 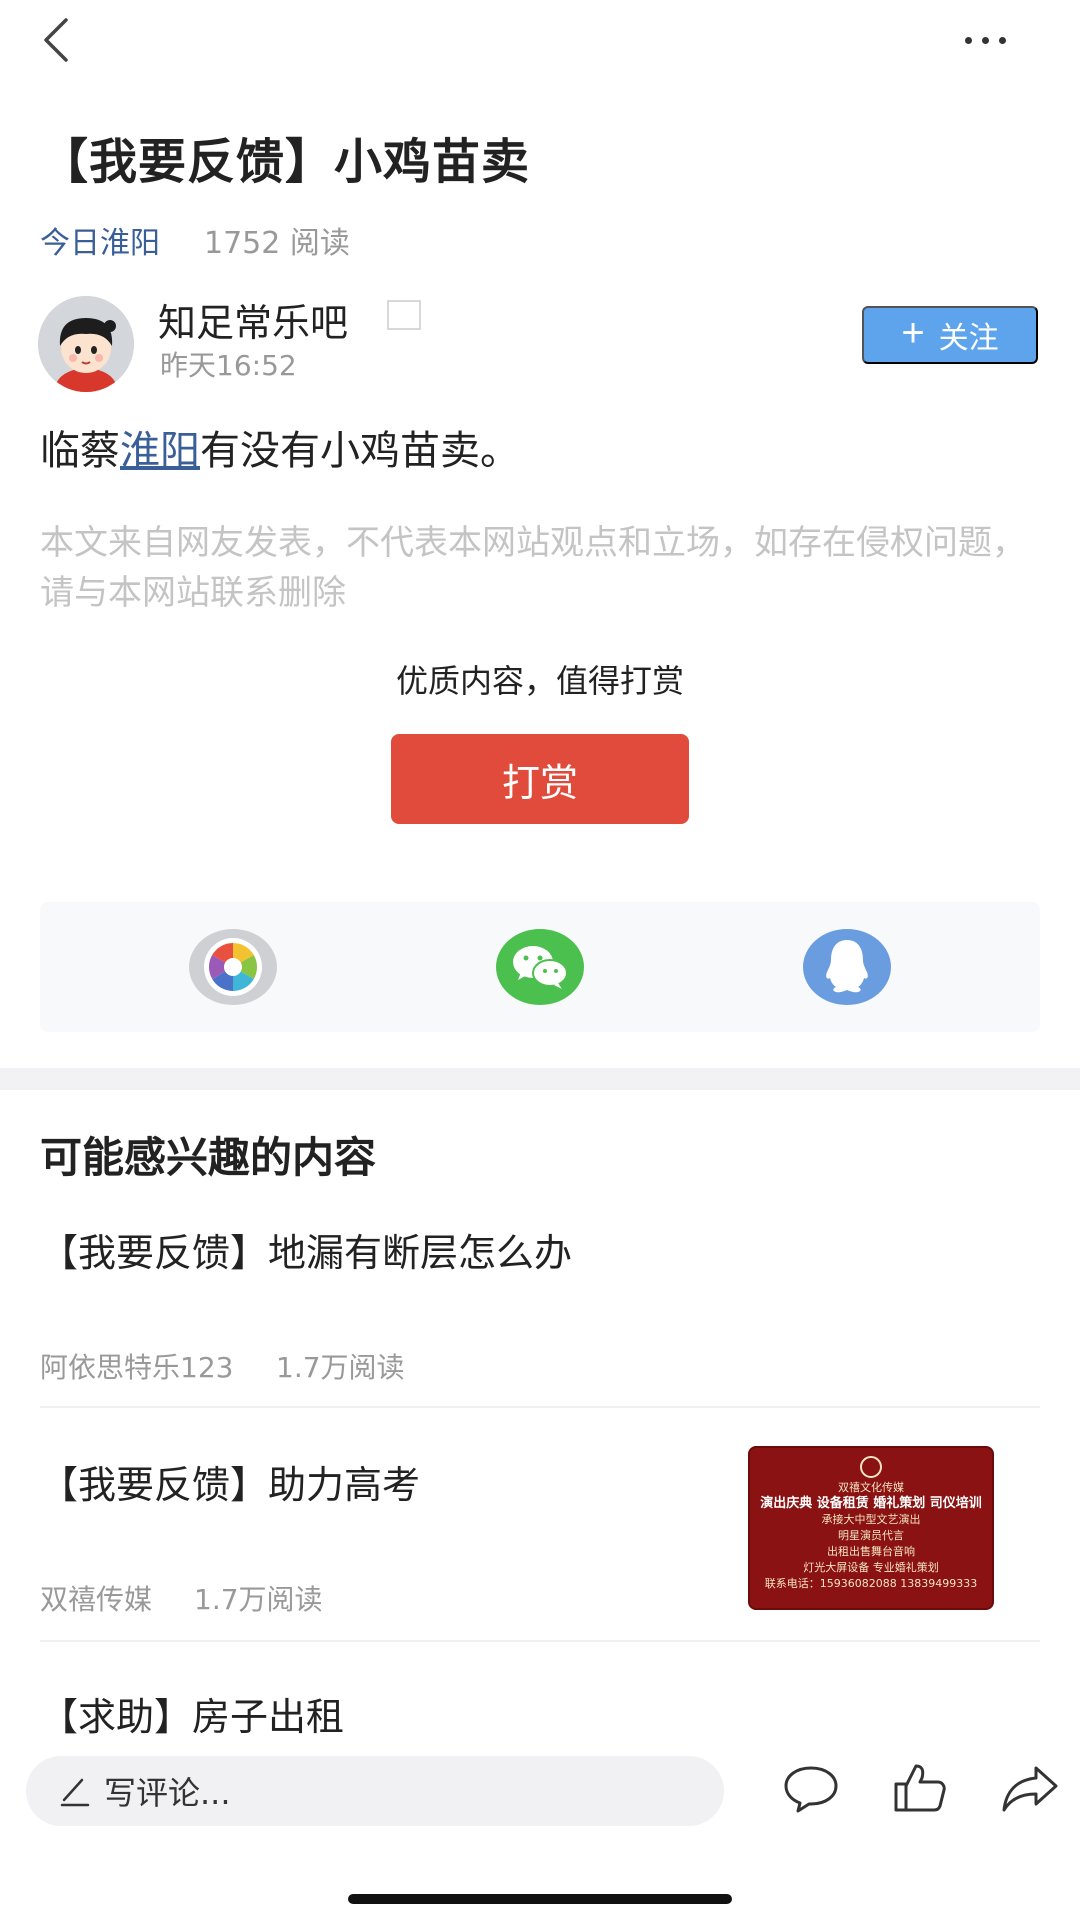 I want to click on share-qq-button, so click(x=847, y=967).